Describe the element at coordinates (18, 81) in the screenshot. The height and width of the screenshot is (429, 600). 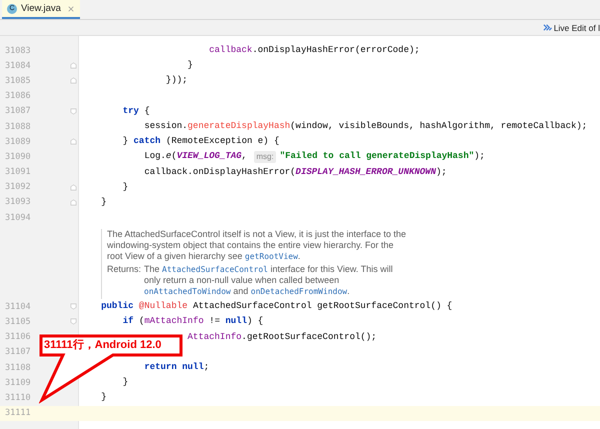
I see `line-number: 31085` at that location.